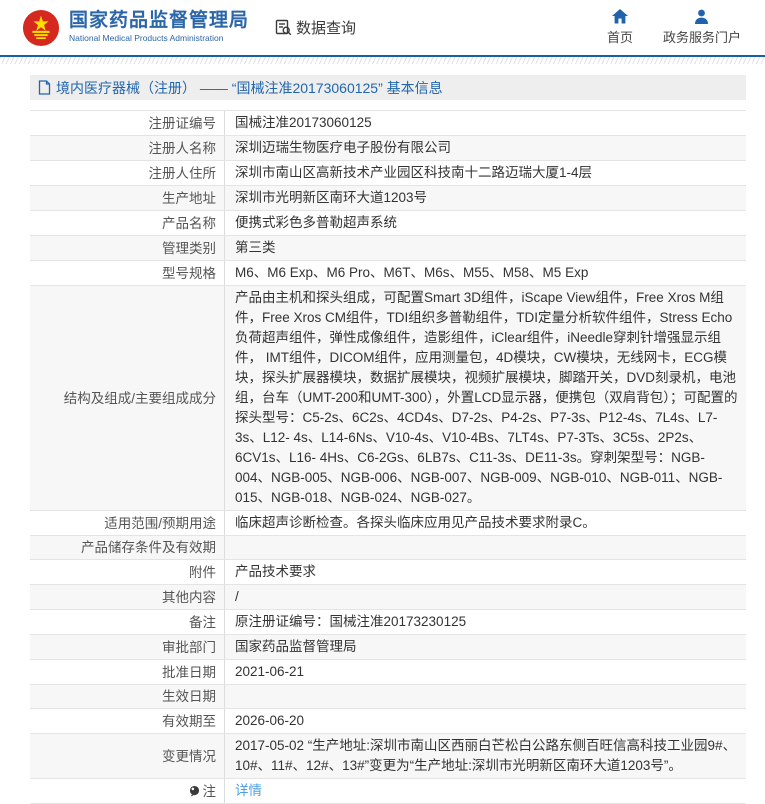 The width and height of the screenshot is (765, 804). Describe the element at coordinates (702, 27) in the screenshot. I see `nav-gov-portal: 政务服务门户` at that location.